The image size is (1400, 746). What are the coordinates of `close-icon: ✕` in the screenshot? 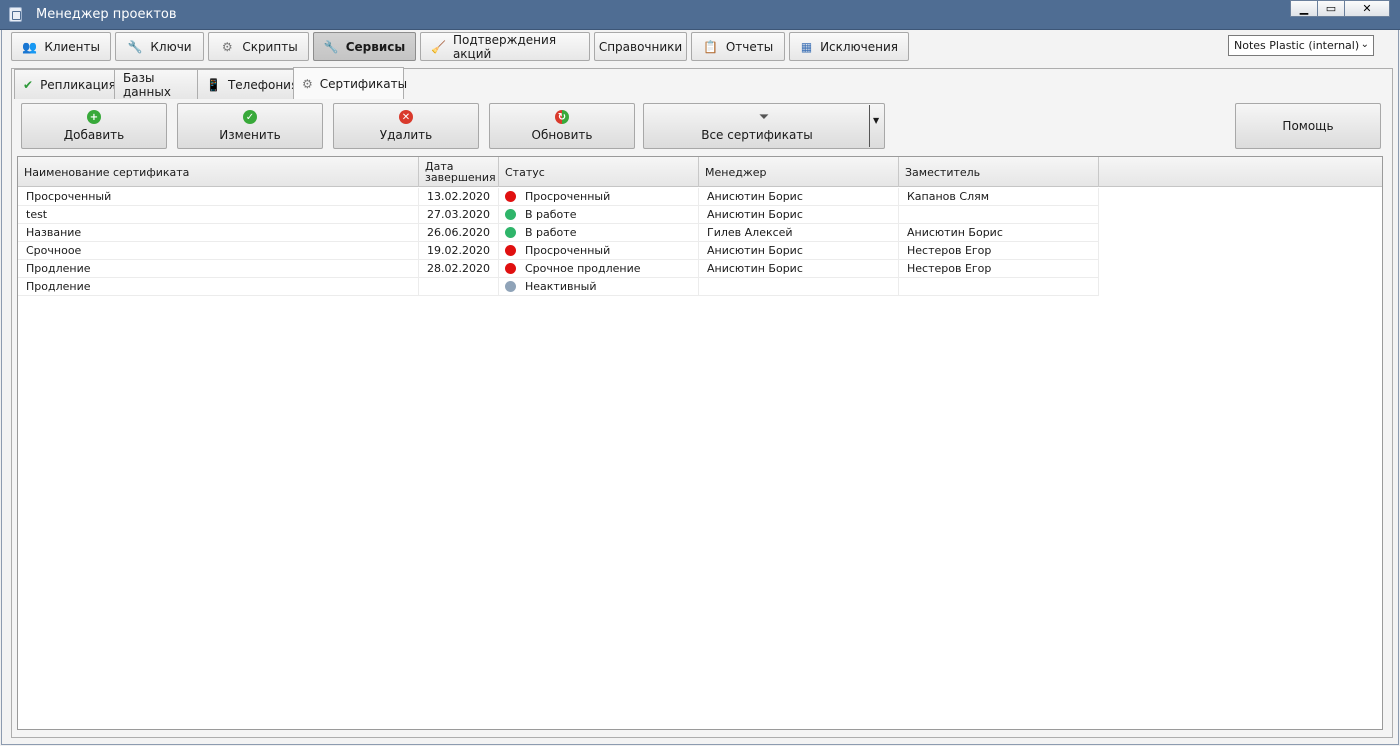 It's located at (1367, 8).